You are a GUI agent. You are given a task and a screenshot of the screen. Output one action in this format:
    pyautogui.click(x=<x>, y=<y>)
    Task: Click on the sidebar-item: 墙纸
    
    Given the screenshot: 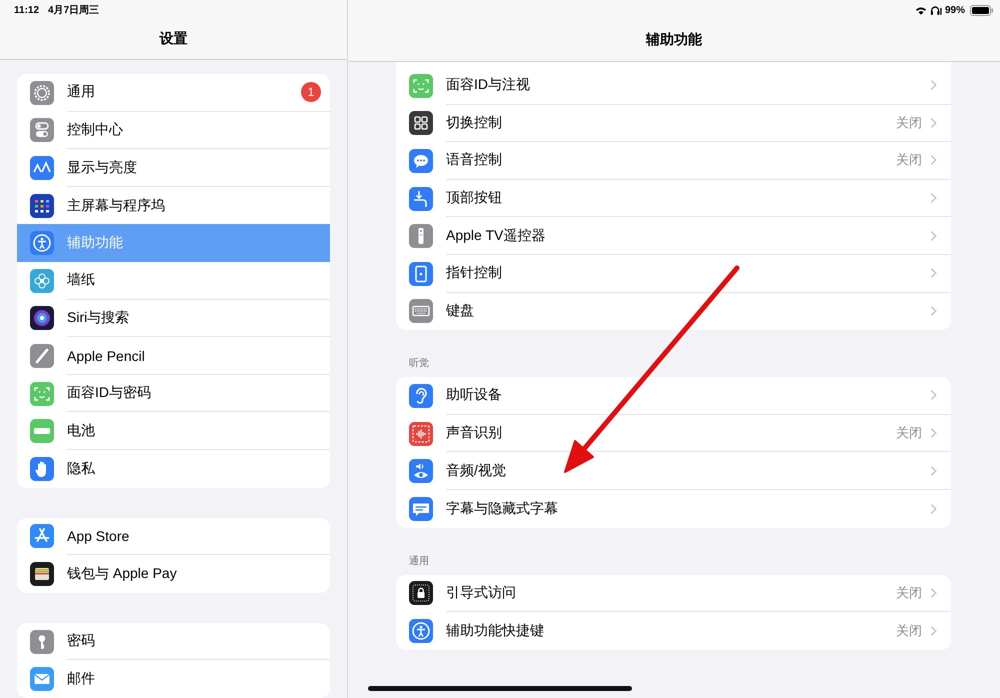 What is the action you would take?
    pyautogui.click(x=173, y=281)
    